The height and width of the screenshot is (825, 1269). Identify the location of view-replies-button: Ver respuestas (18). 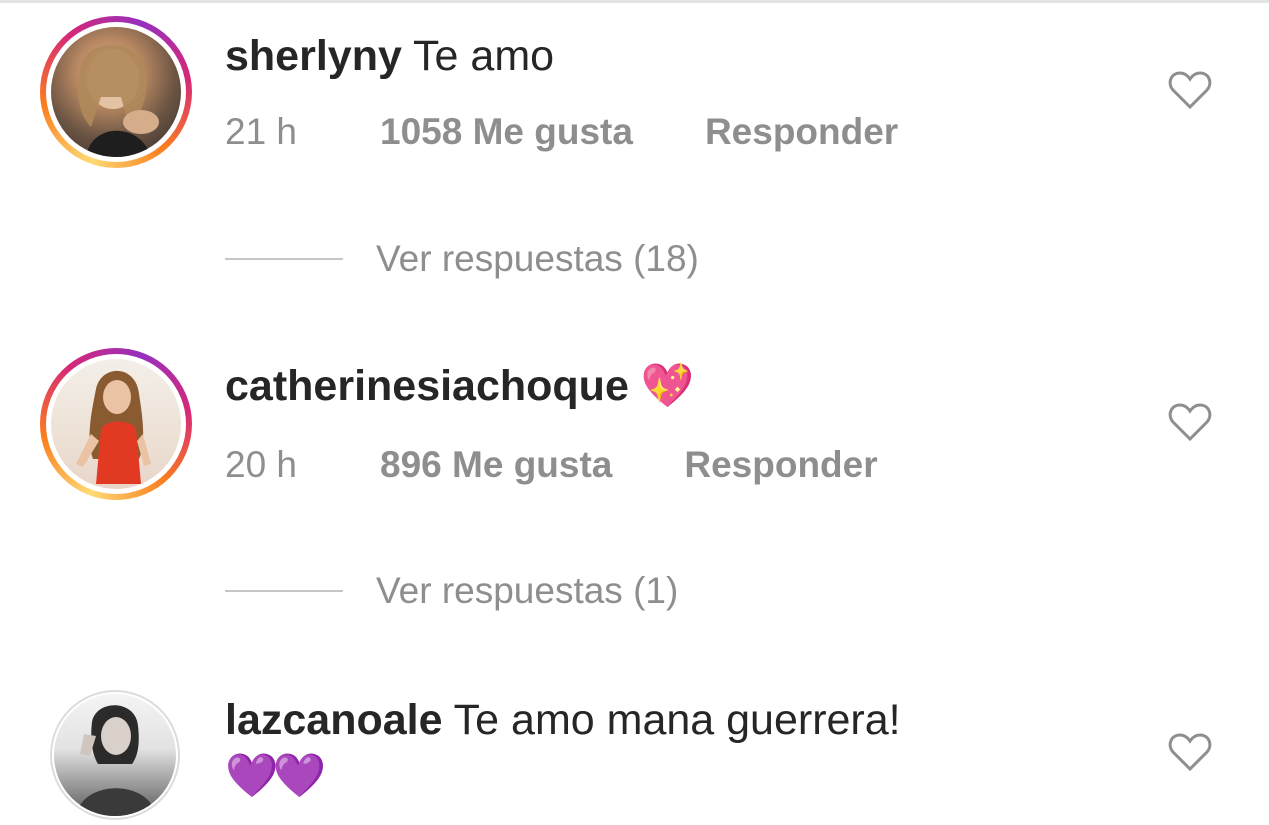
(462, 259).